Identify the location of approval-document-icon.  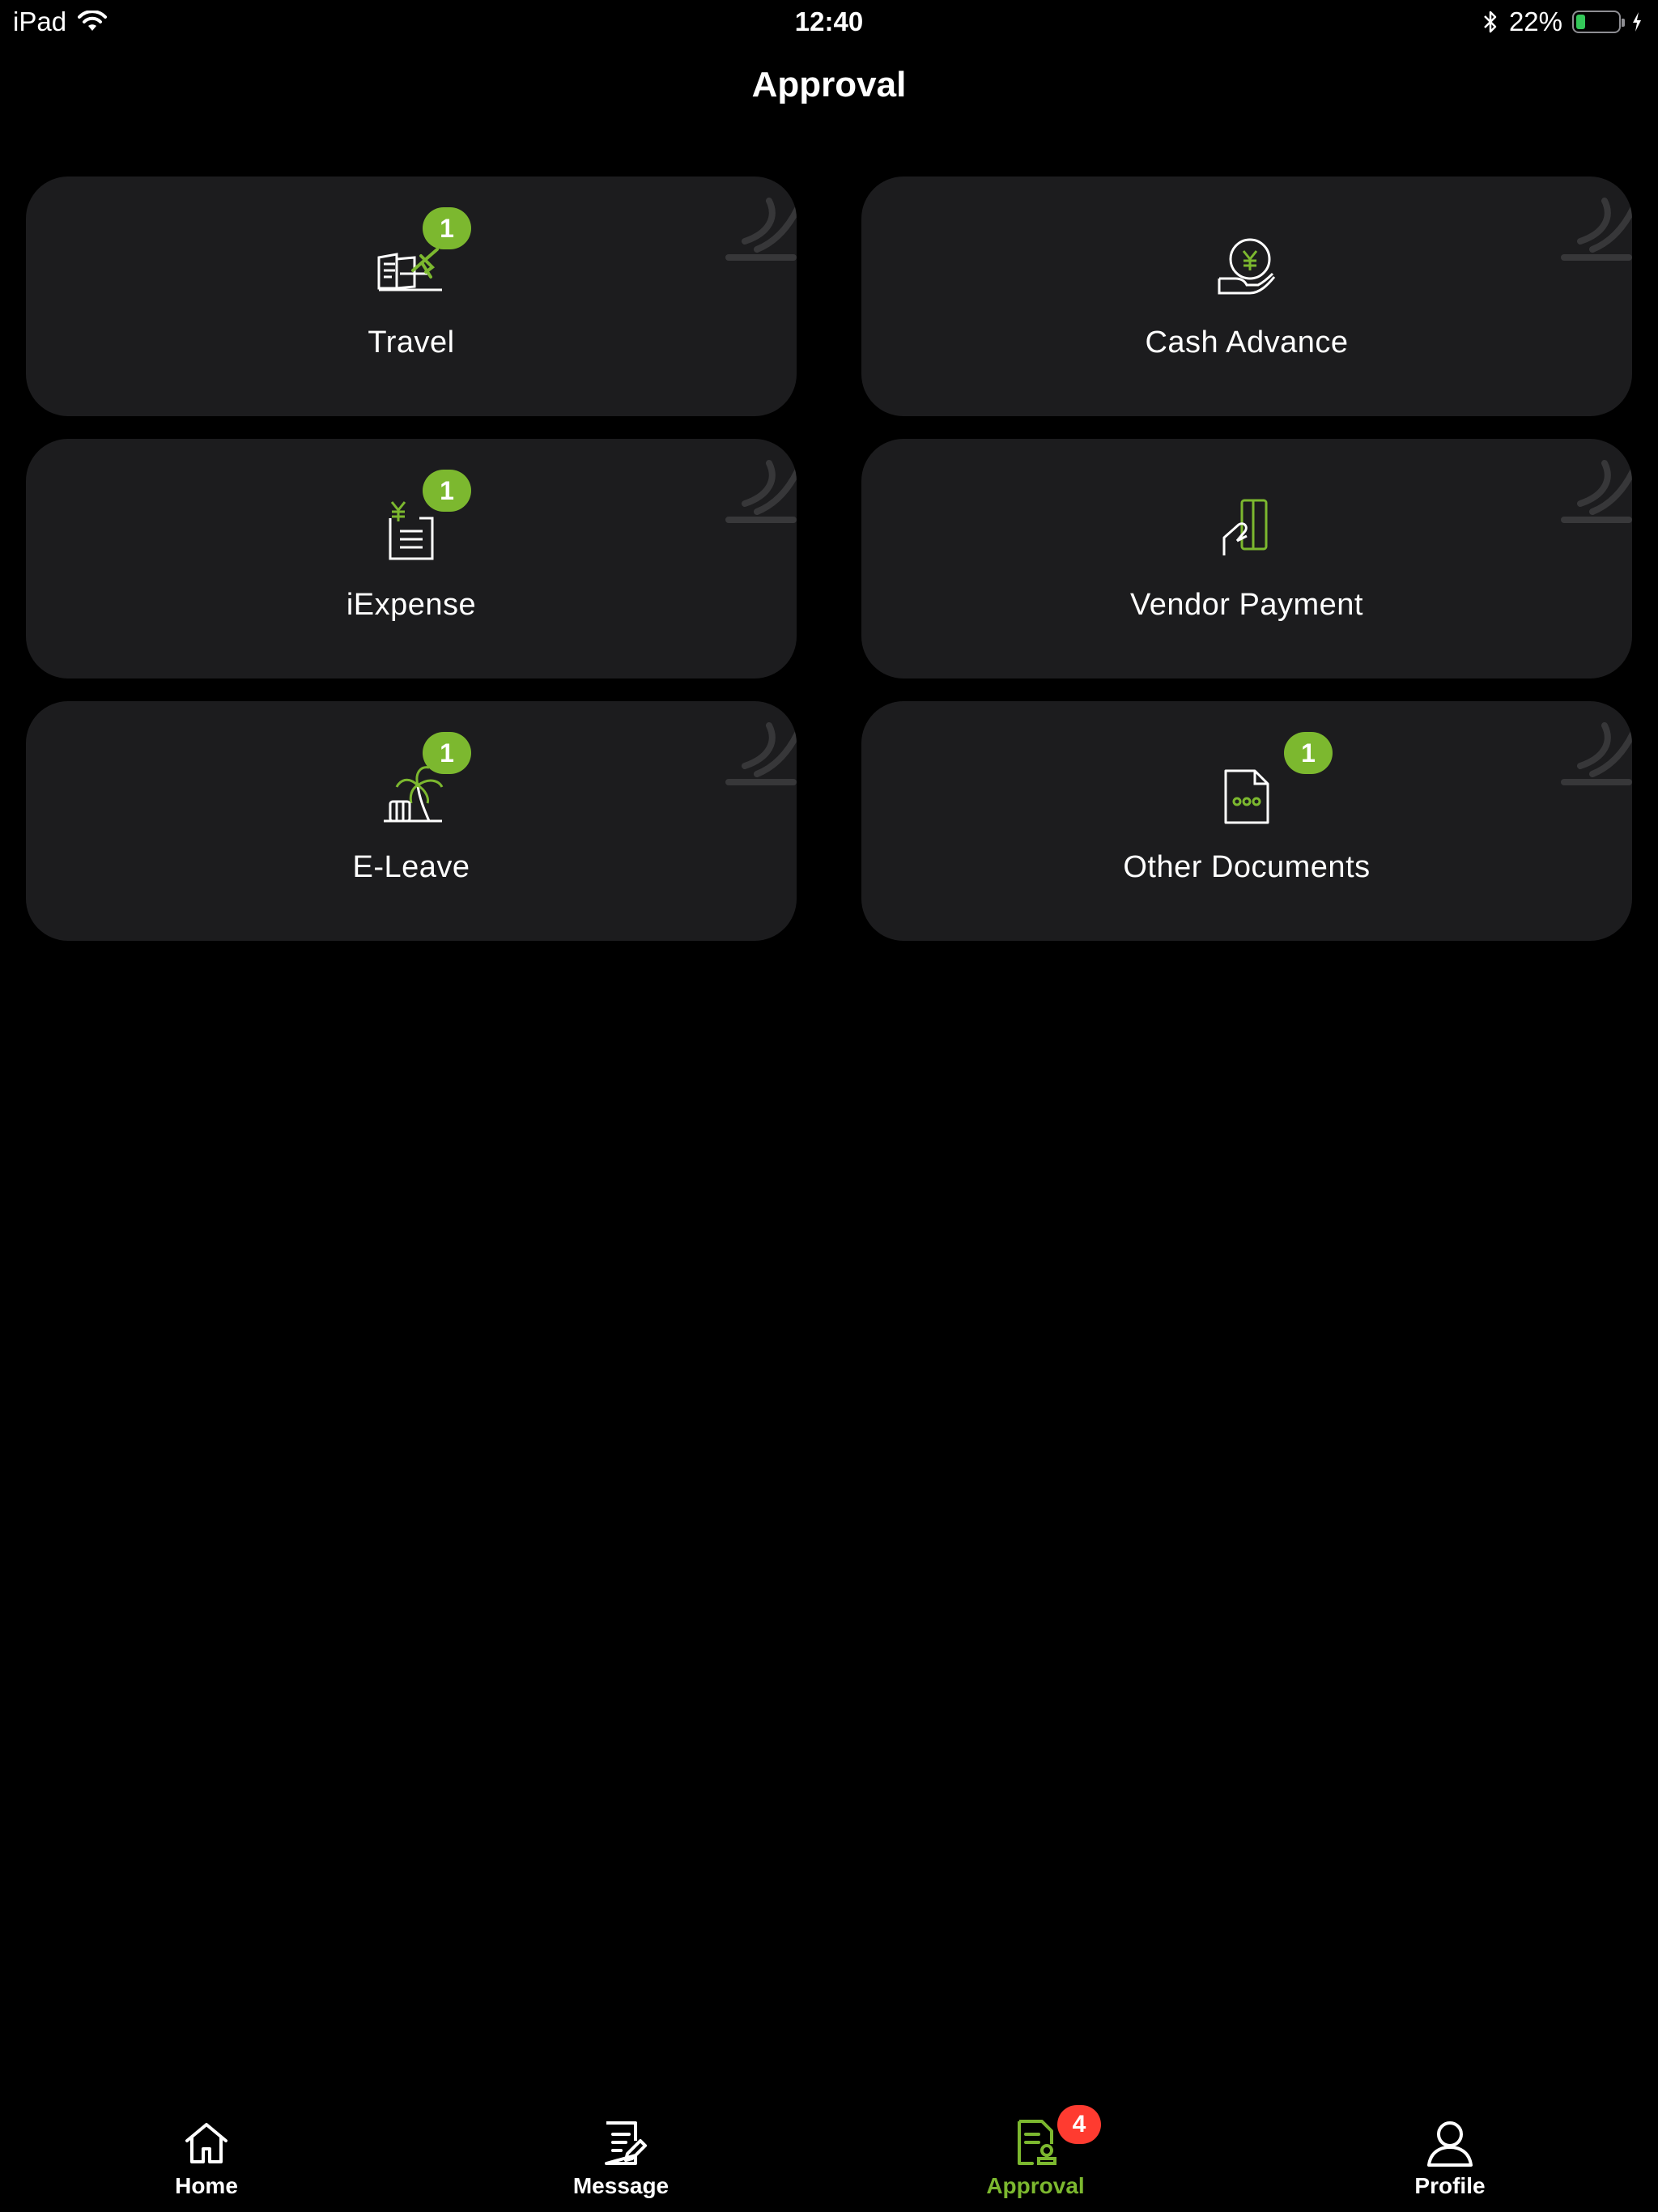
(1037, 2143).